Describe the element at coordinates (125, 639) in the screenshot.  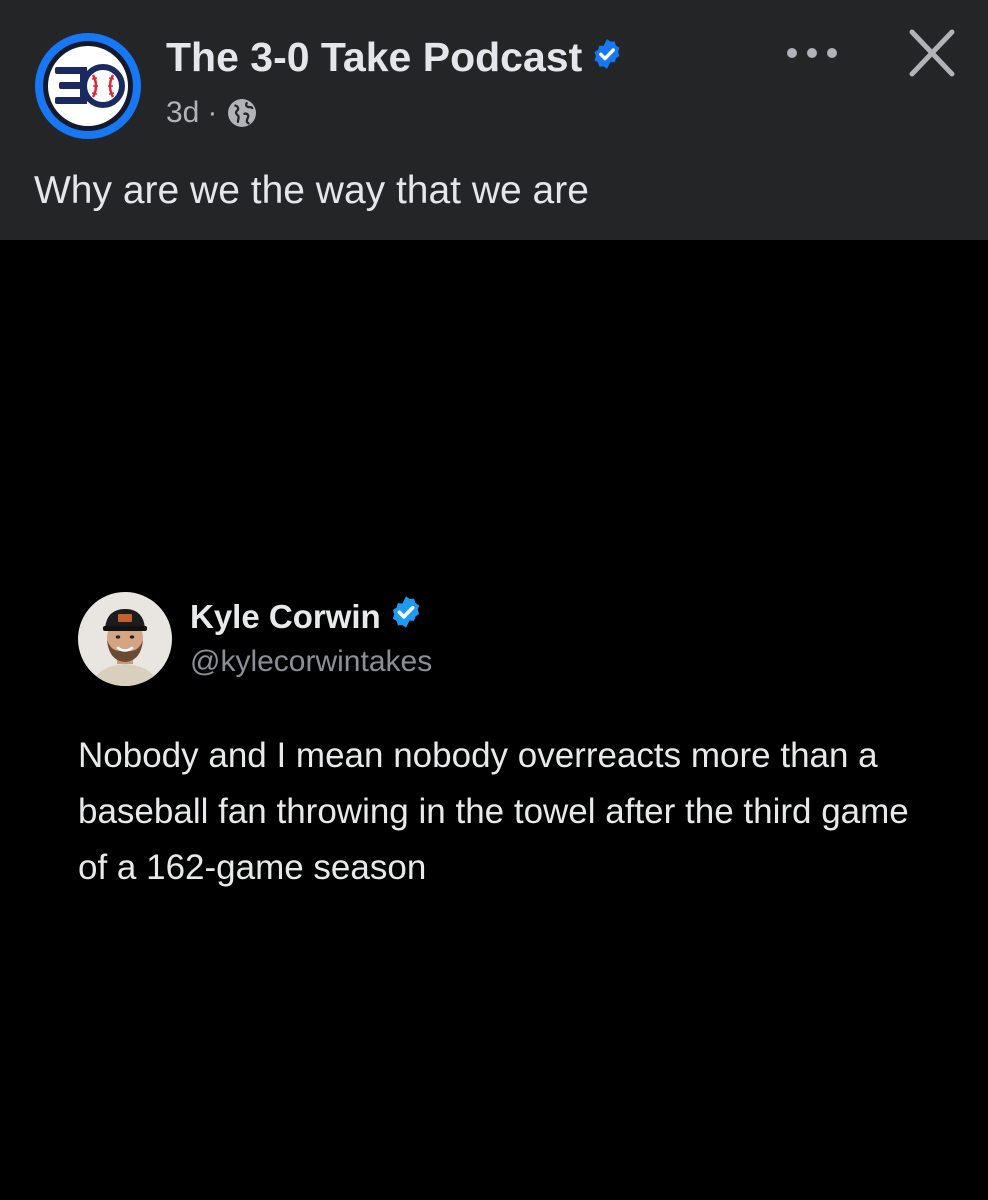
I see `profile-photo` at that location.